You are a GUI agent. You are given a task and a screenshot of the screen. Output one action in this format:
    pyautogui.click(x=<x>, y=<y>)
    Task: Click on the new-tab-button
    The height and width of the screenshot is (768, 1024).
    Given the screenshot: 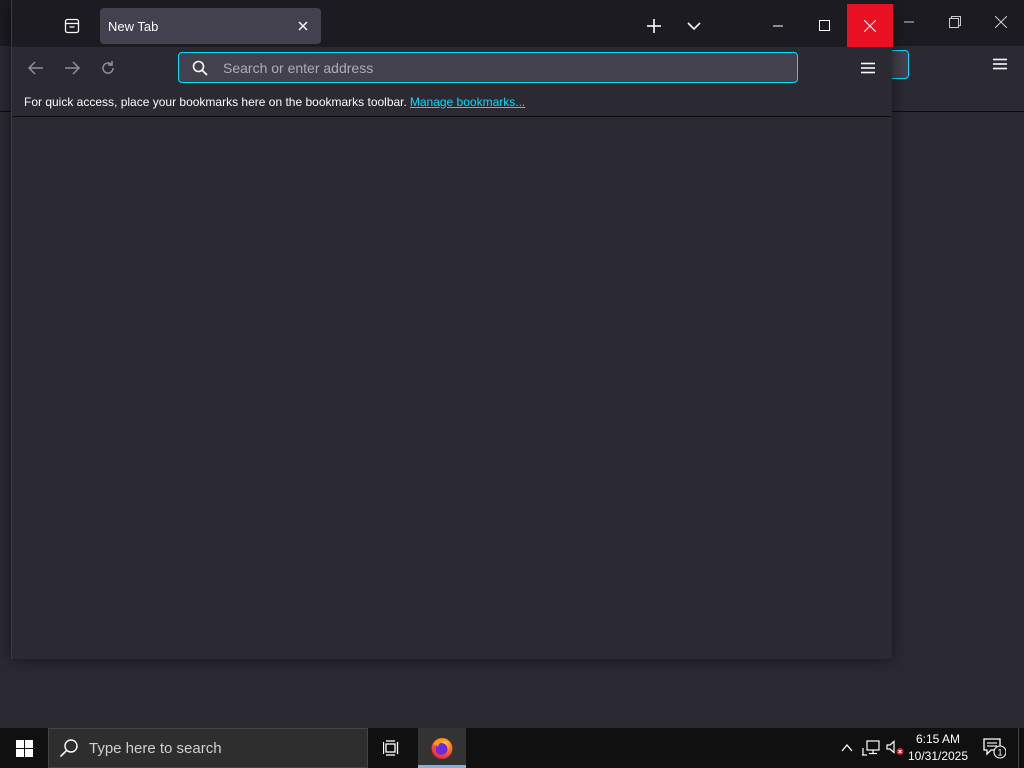 What is the action you would take?
    pyautogui.click(x=654, y=26)
    